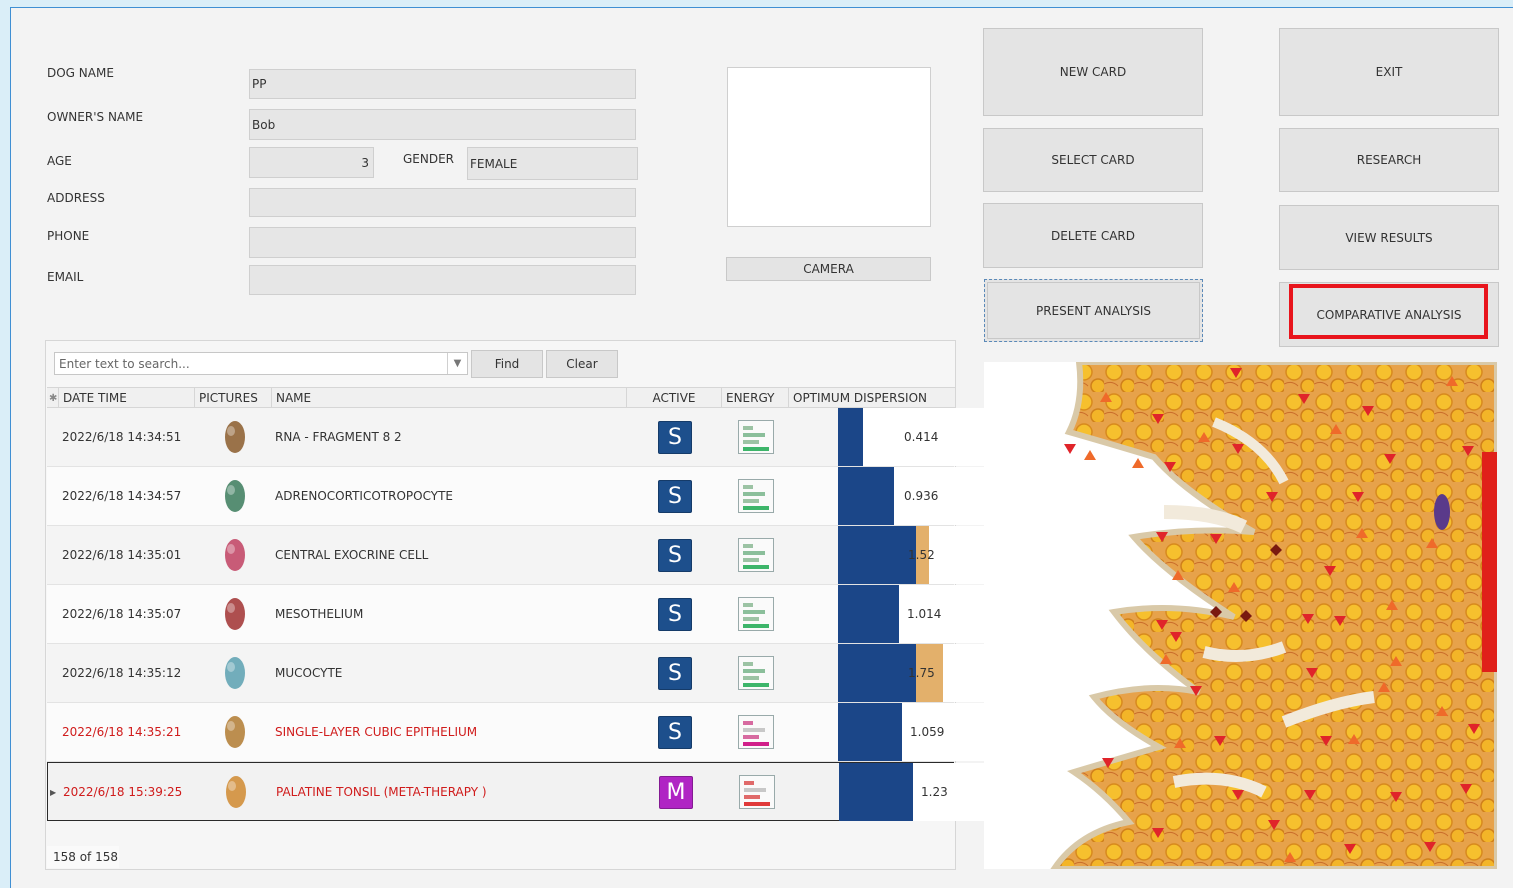 The height and width of the screenshot is (888, 1513). I want to click on dispersion-bar: 1.75, so click(919, 673).